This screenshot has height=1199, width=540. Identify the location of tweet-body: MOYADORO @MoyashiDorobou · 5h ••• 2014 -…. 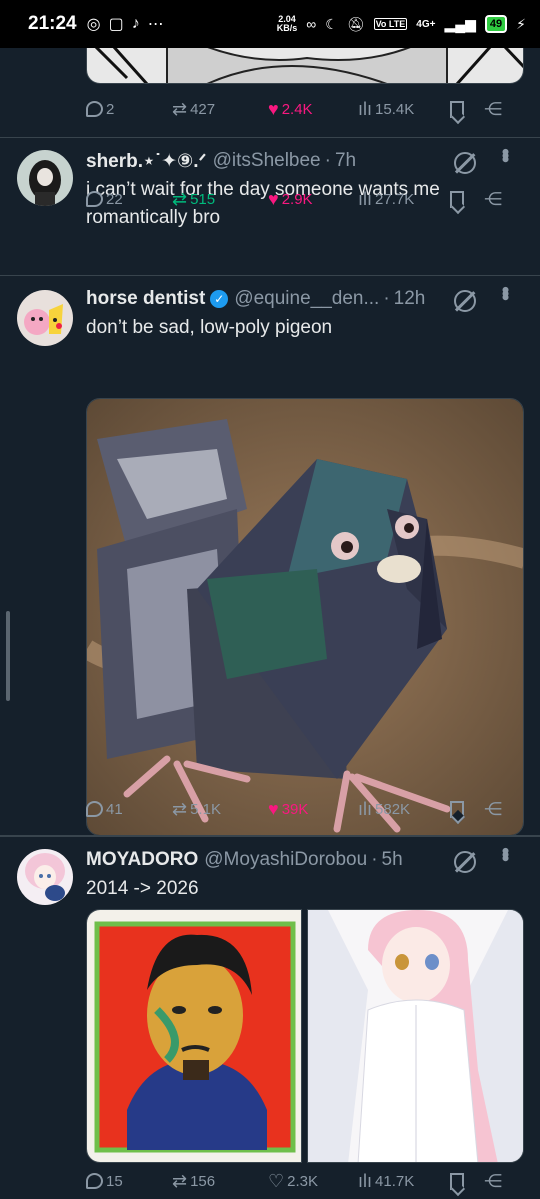
(305, 875).